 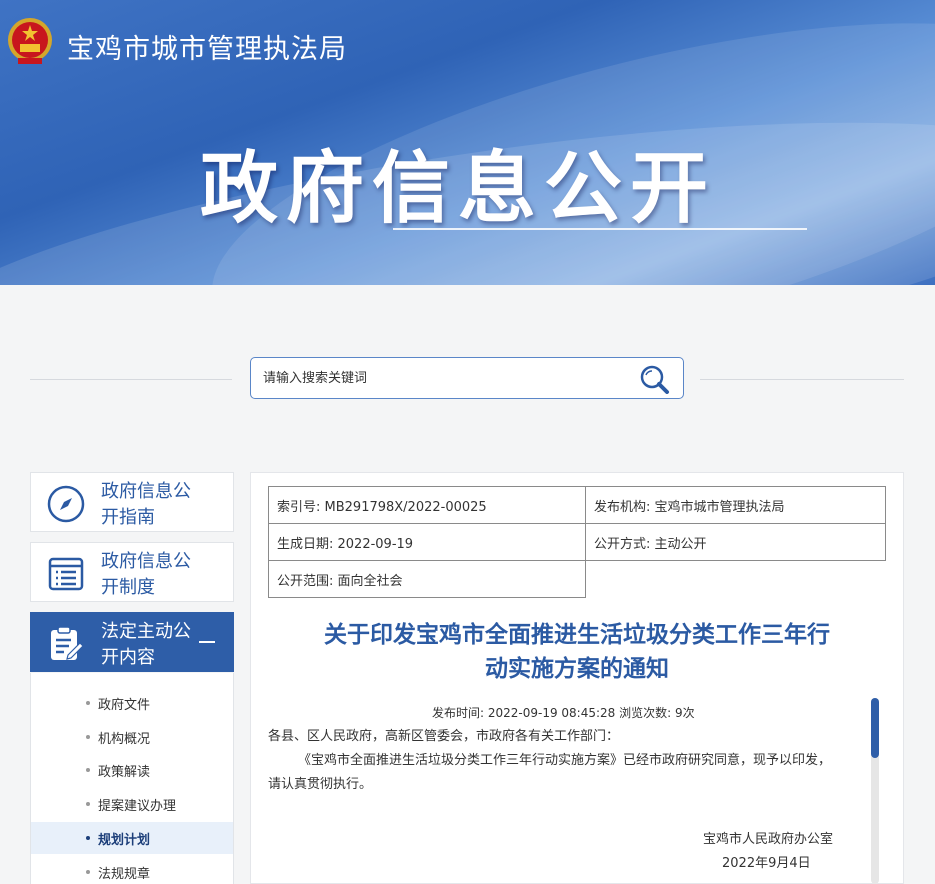 I want to click on sidebar-item-label: 政策解读, so click(x=124, y=772).